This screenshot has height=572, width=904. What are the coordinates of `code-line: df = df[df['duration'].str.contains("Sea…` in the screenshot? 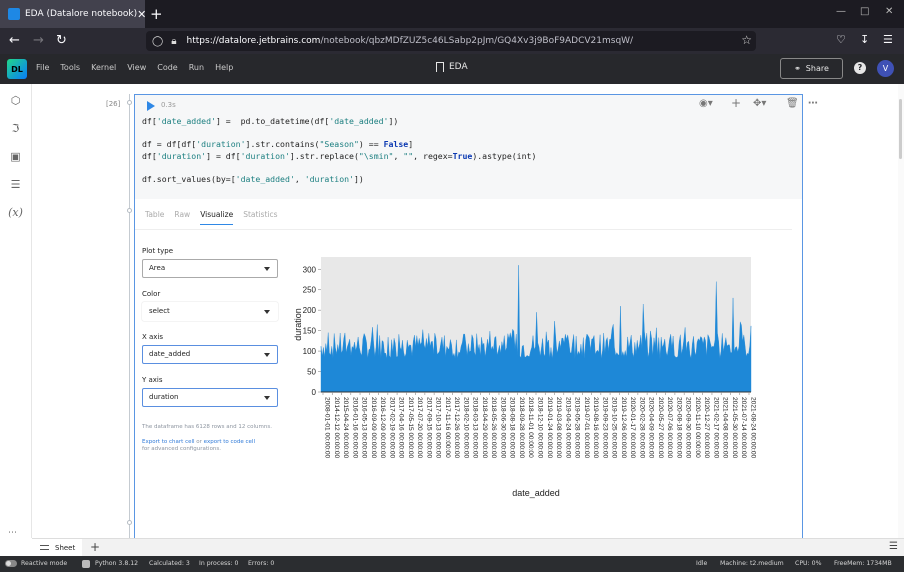 It's located at (339, 145).